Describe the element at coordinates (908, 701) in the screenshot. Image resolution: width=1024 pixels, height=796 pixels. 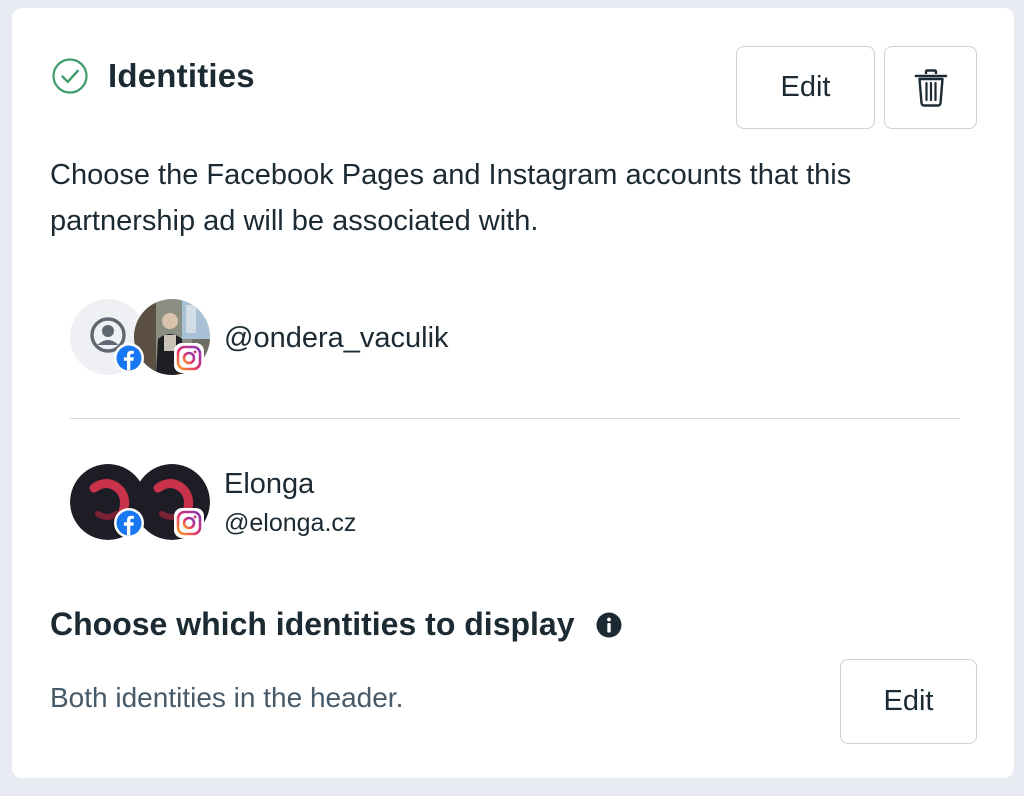
I see `edit-display-button: Edit` at that location.